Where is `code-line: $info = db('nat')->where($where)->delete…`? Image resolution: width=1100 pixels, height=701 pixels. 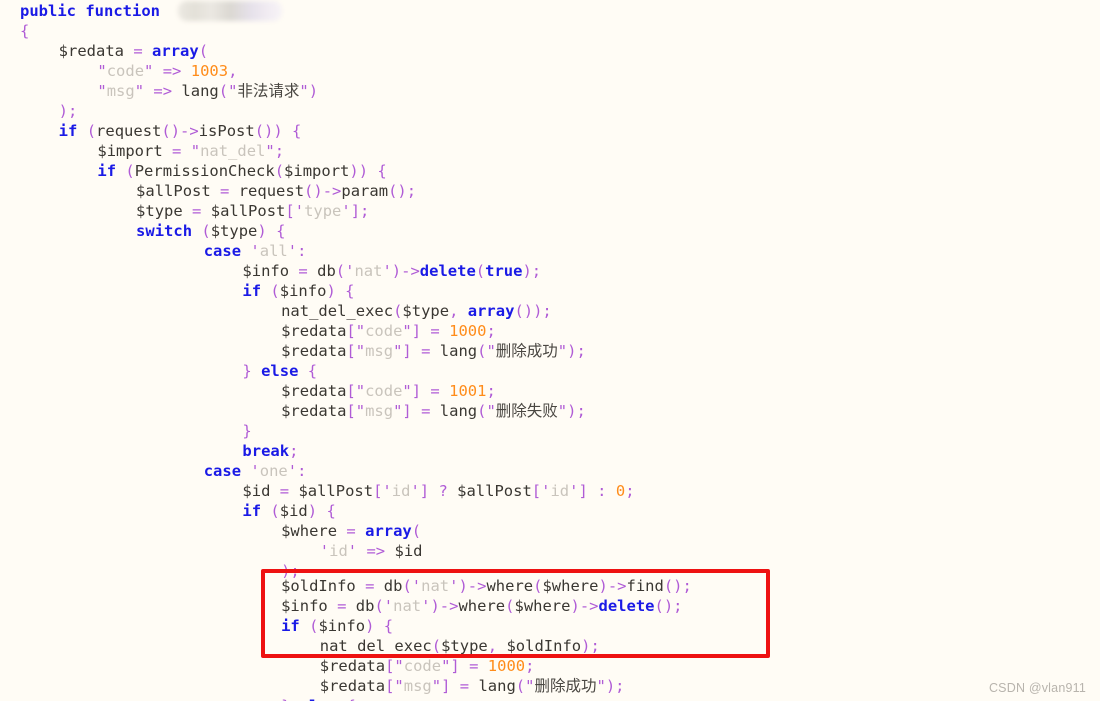
code-line: $info = db('nat')->where($where)->delete… is located at coordinates (481, 606).